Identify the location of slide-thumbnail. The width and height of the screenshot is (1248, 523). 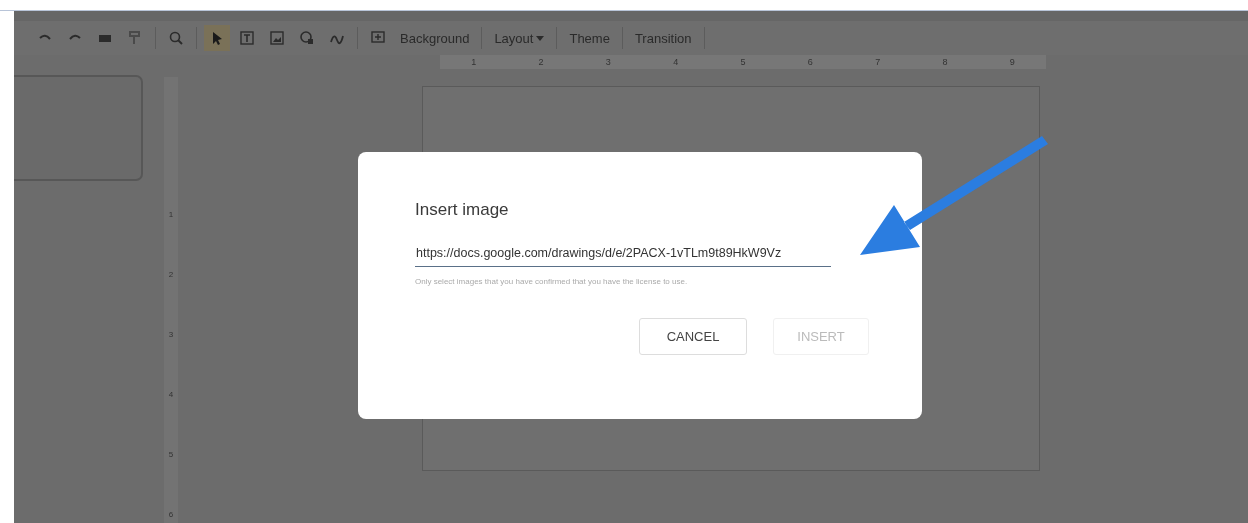
(78, 128).